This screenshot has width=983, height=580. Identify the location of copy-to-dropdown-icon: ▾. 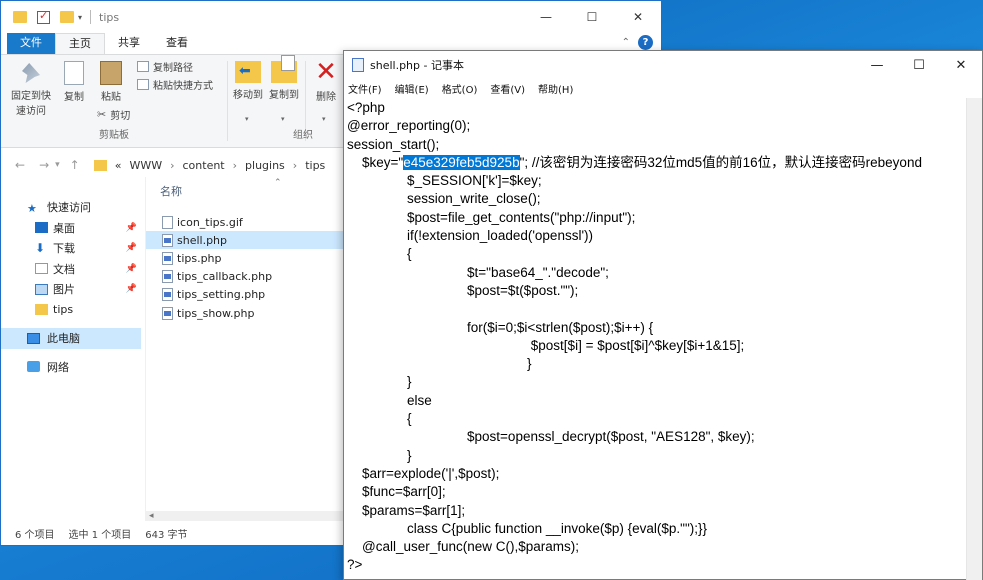
(283, 119).